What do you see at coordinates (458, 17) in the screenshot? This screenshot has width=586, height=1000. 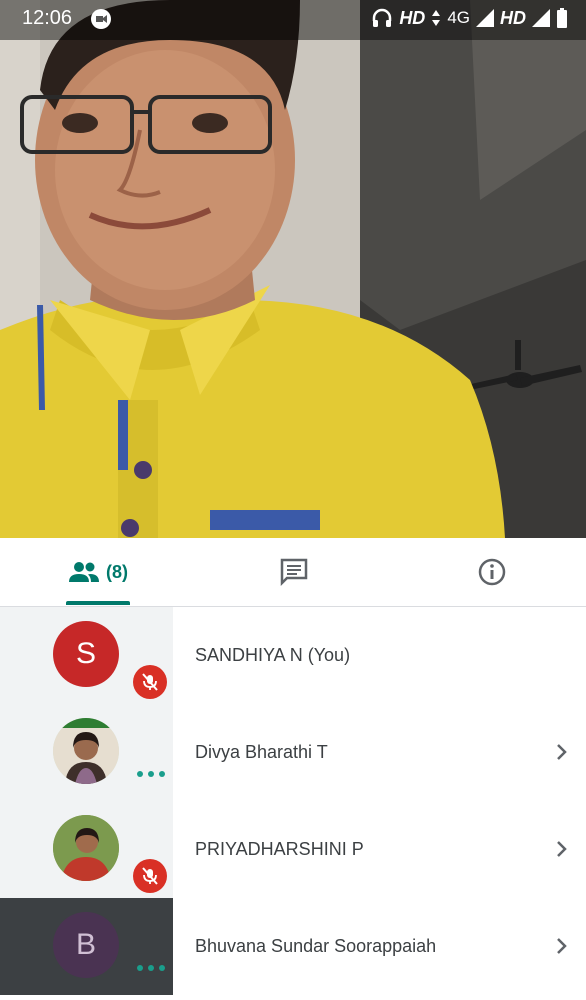 I see `network-type: 4G` at bounding box center [458, 17].